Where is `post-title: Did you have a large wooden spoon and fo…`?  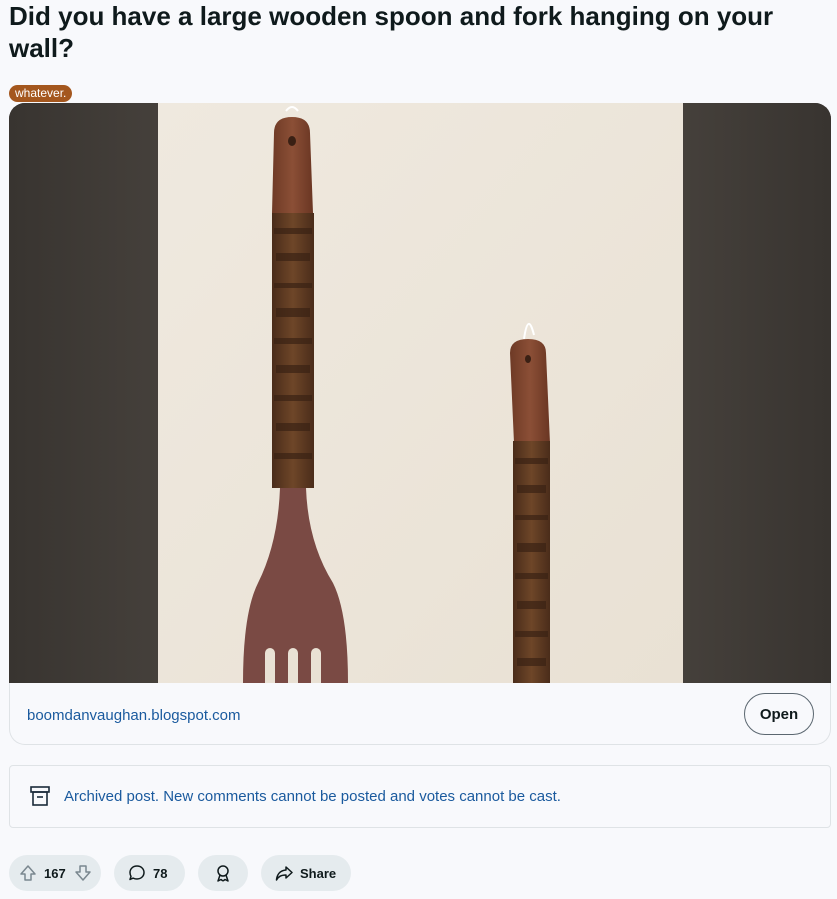 post-title: Did you have a large wooden spoon and fo… is located at coordinates (391, 32).